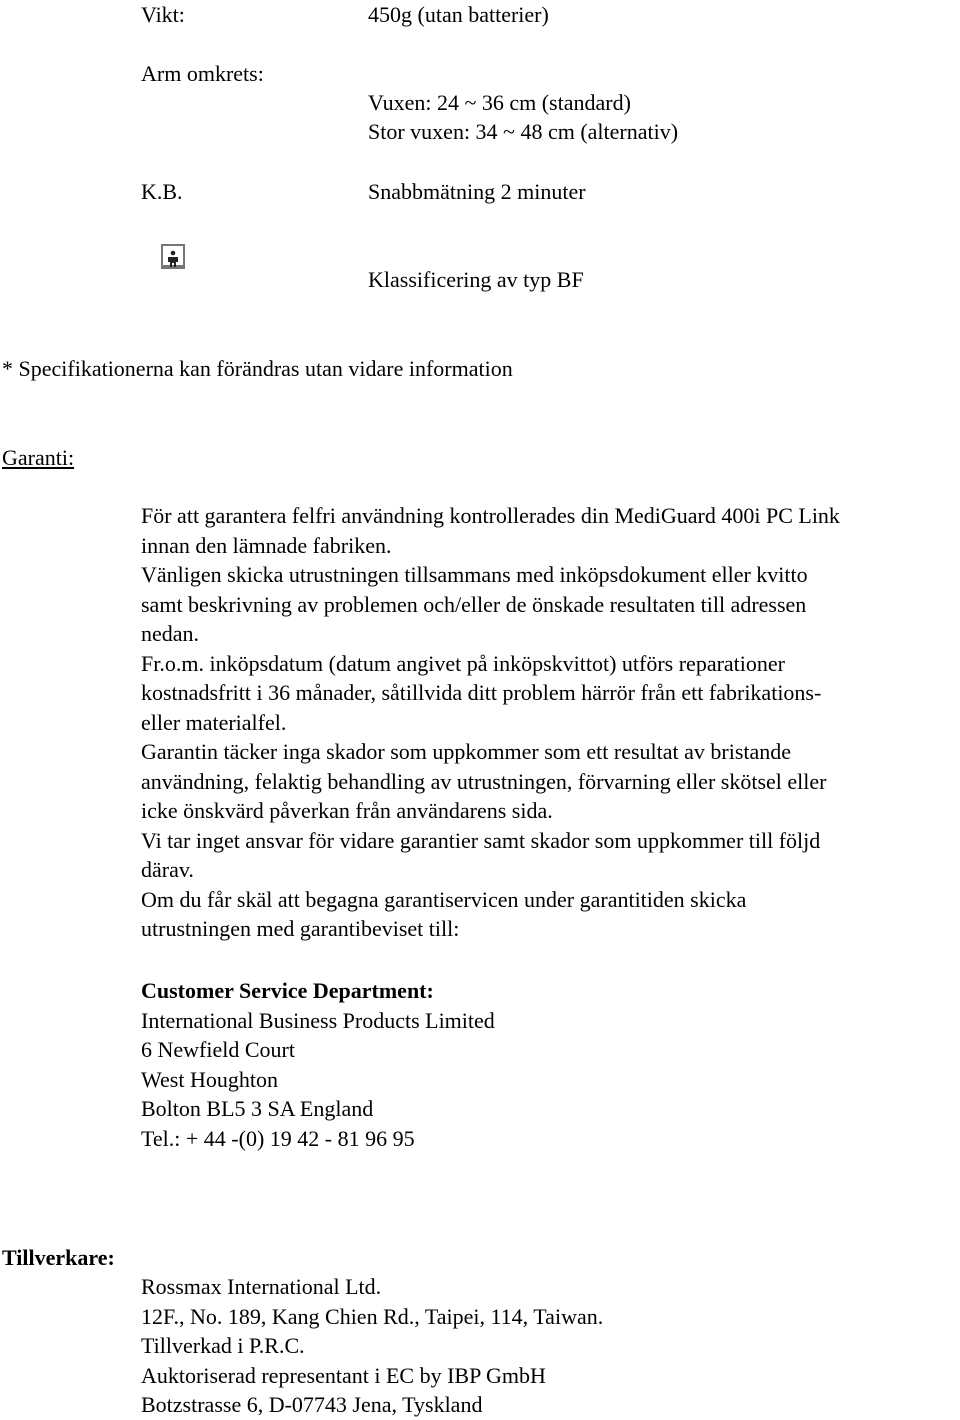 The image size is (960, 1420). What do you see at coordinates (173, 256) in the screenshot?
I see `type-bf-applied-part-icon` at bounding box center [173, 256].